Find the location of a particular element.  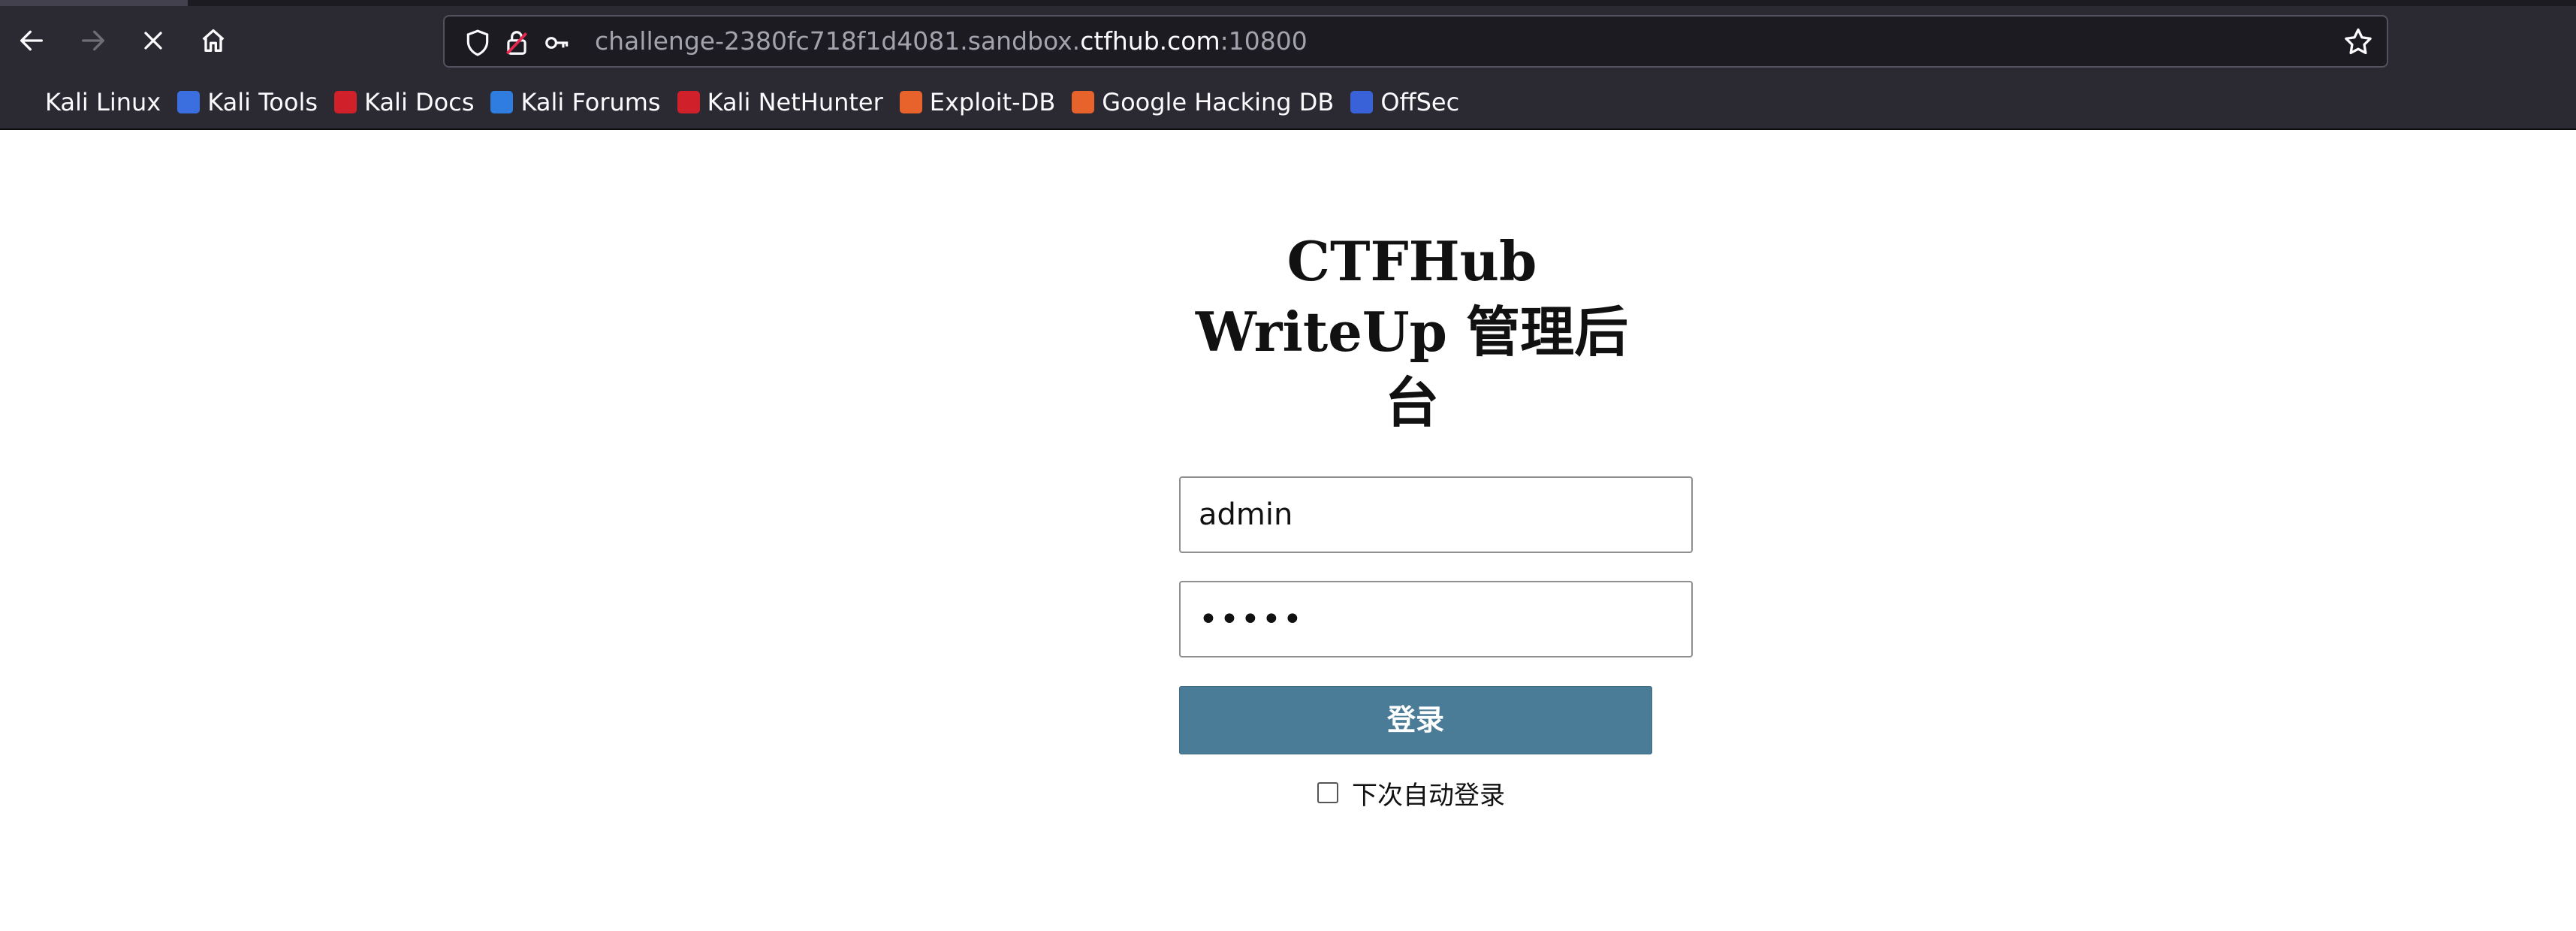

insecure-lock-icon is located at coordinates (516, 42).